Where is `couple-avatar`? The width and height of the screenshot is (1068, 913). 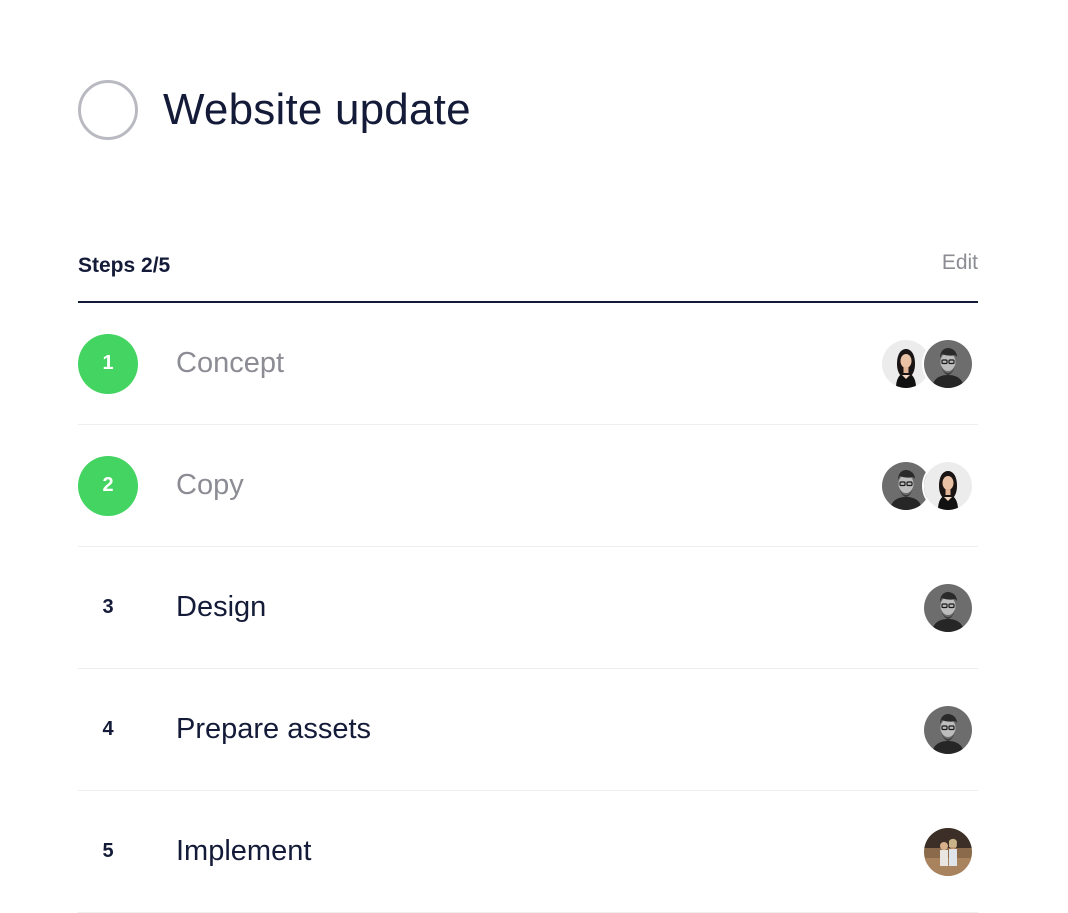
couple-avatar is located at coordinates (948, 851).